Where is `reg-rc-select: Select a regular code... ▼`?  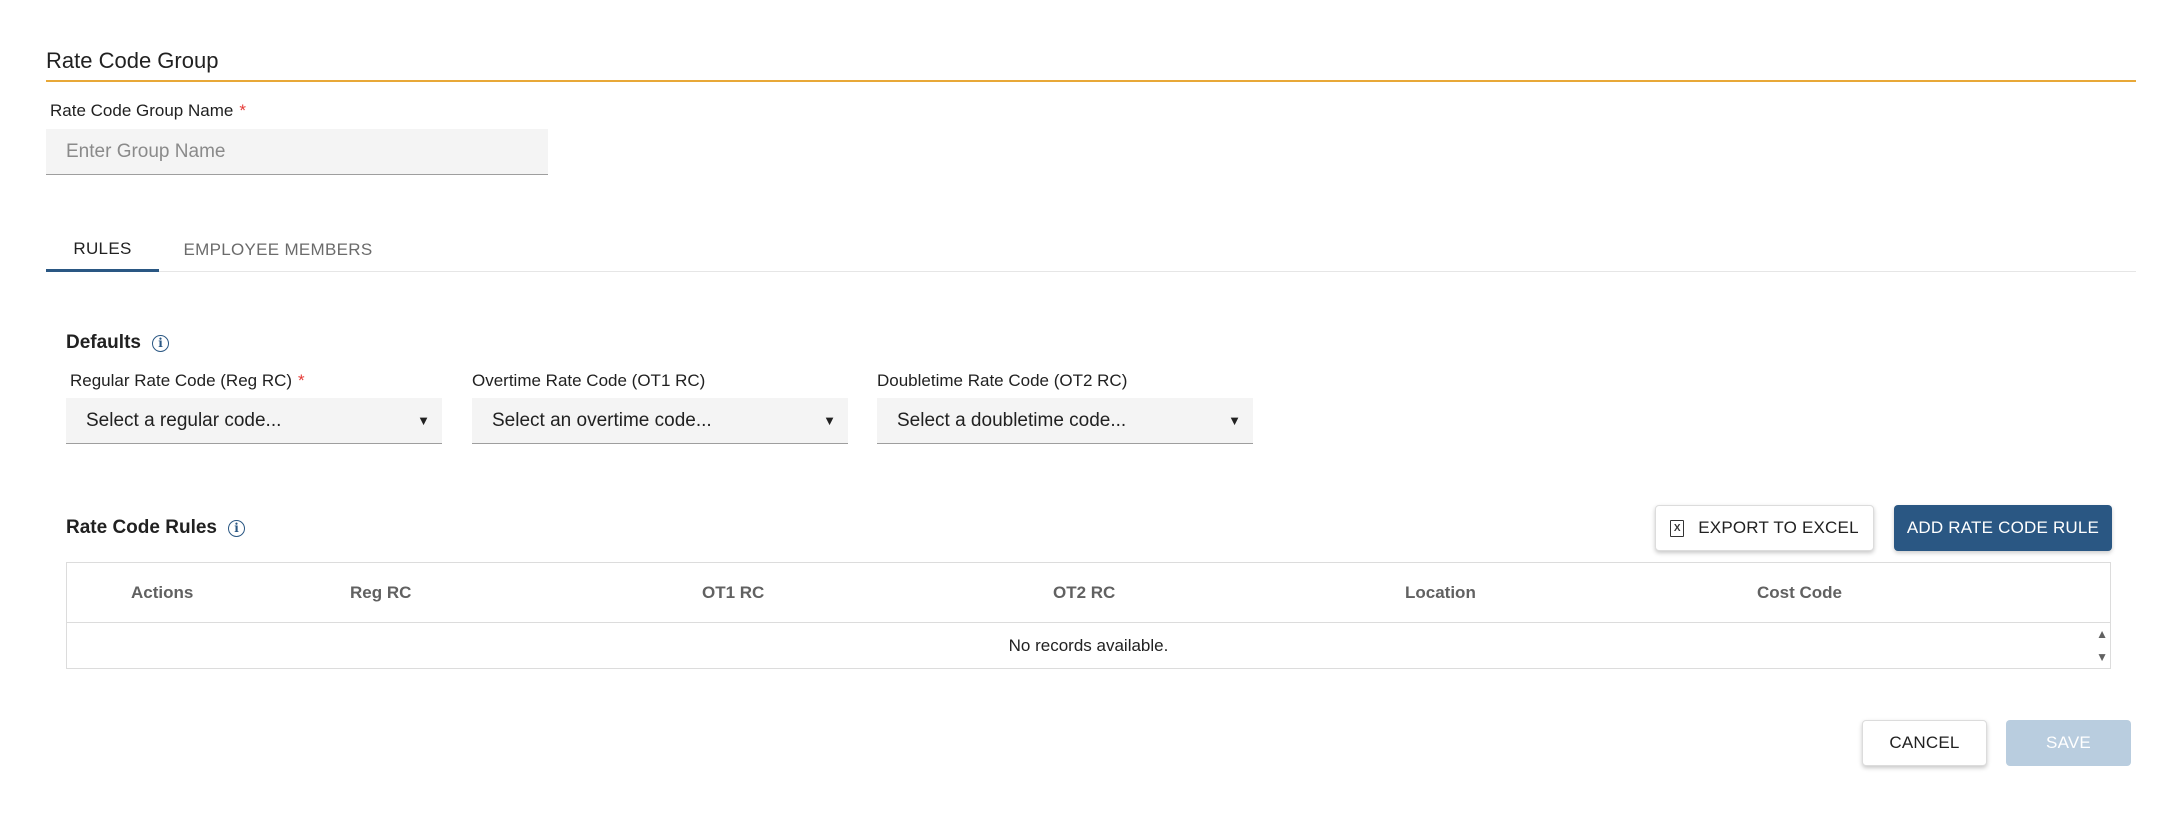
reg-rc-select: Select a regular code... ▼ is located at coordinates (254, 421).